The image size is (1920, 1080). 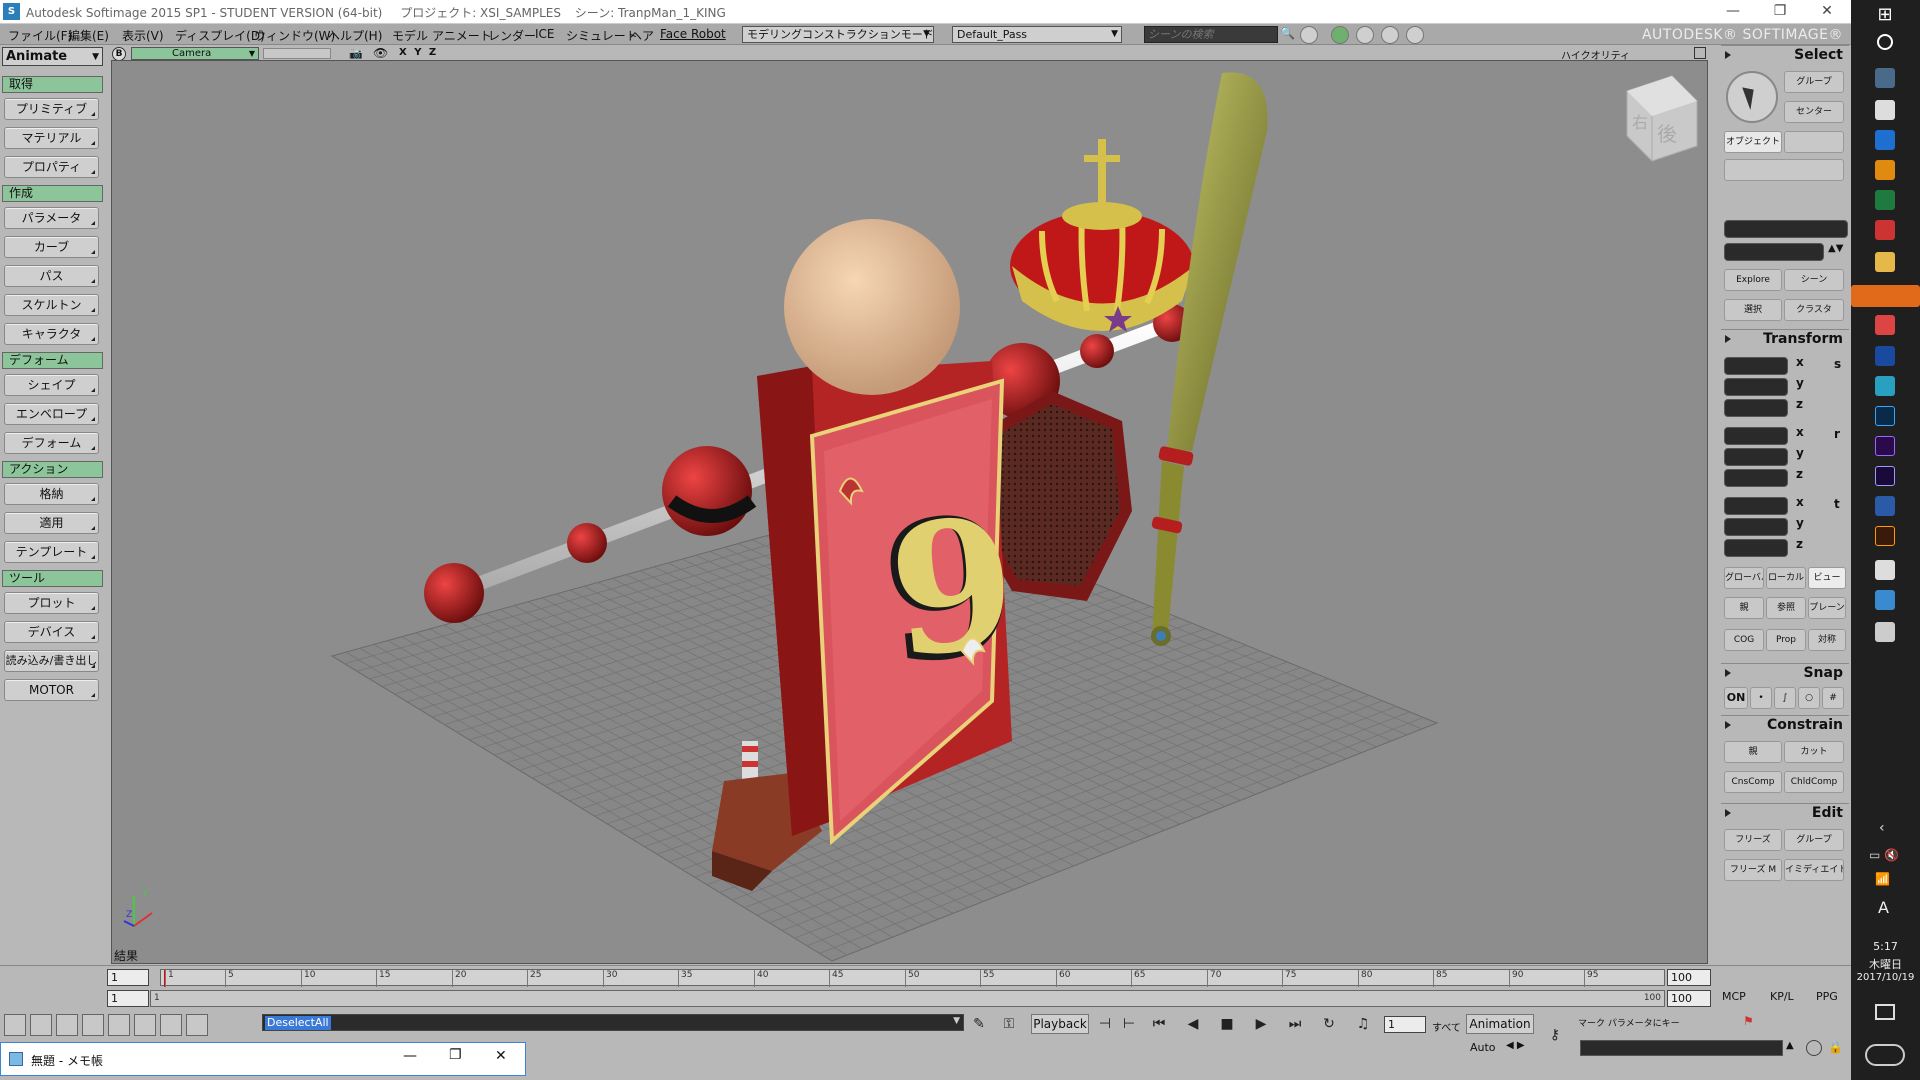 What do you see at coordinates (51, 552) in the screenshot?
I see `template-button: テンプレート` at bounding box center [51, 552].